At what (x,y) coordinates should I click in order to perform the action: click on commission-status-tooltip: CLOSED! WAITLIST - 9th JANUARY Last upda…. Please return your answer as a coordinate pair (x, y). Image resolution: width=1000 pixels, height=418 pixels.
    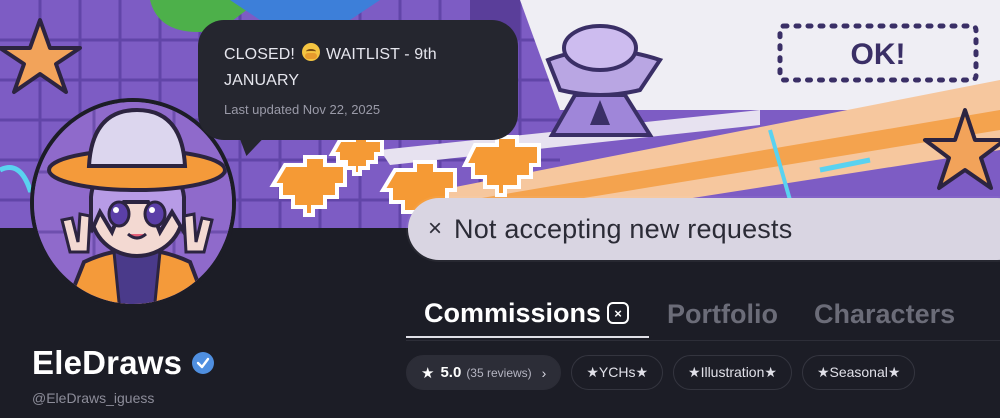
    Looking at the image, I should click on (358, 80).